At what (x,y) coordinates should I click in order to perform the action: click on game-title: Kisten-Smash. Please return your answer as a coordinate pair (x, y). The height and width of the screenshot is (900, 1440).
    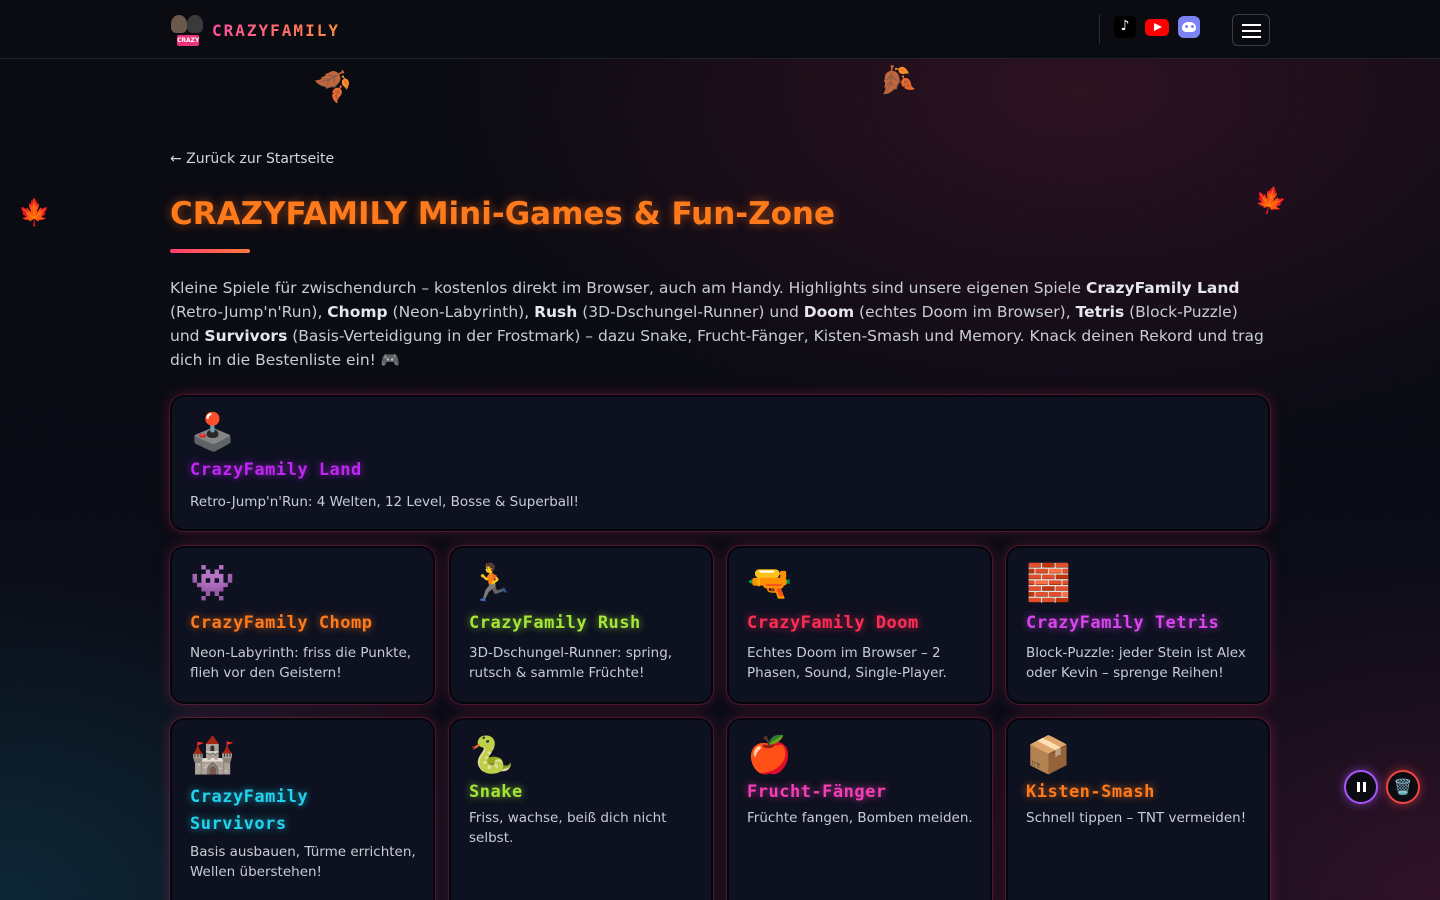
    Looking at the image, I should click on (1090, 792).